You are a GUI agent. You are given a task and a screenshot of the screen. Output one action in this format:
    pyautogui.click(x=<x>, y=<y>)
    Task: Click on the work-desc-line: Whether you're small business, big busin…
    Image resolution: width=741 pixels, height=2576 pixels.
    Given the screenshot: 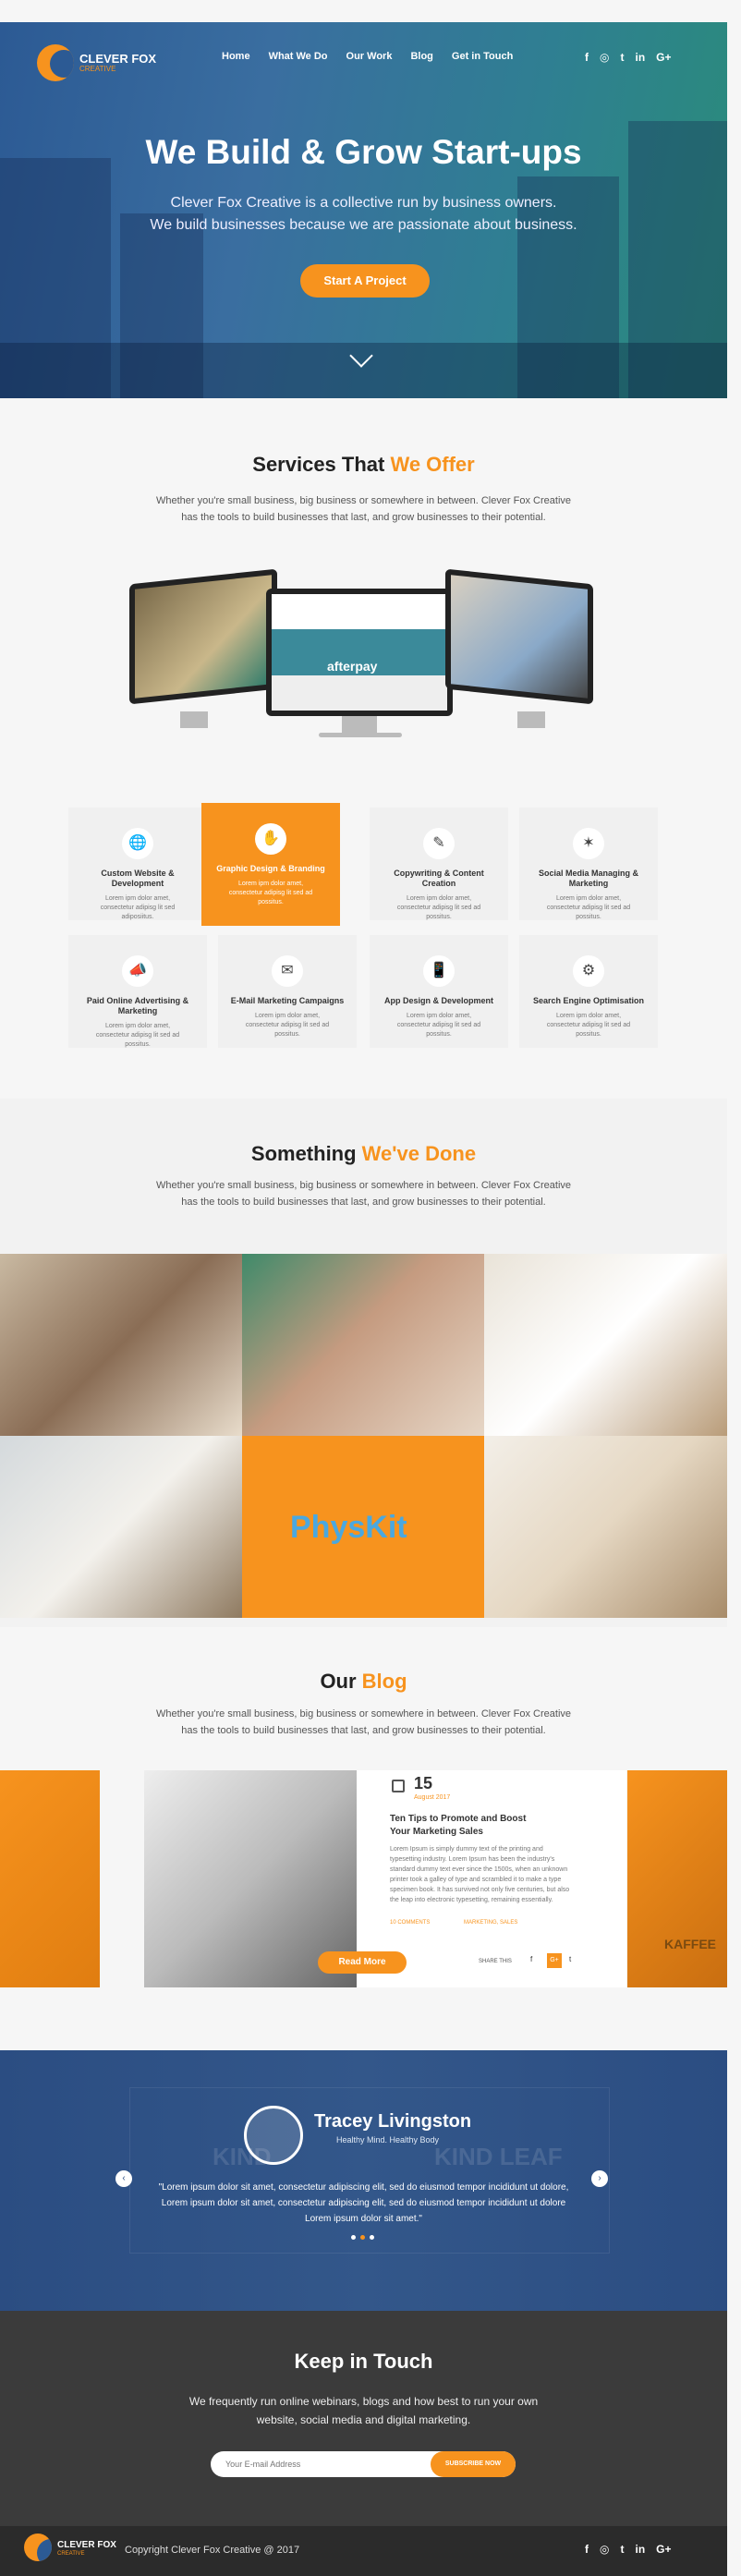 What is the action you would take?
    pyautogui.click(x=363, y=1185)
    